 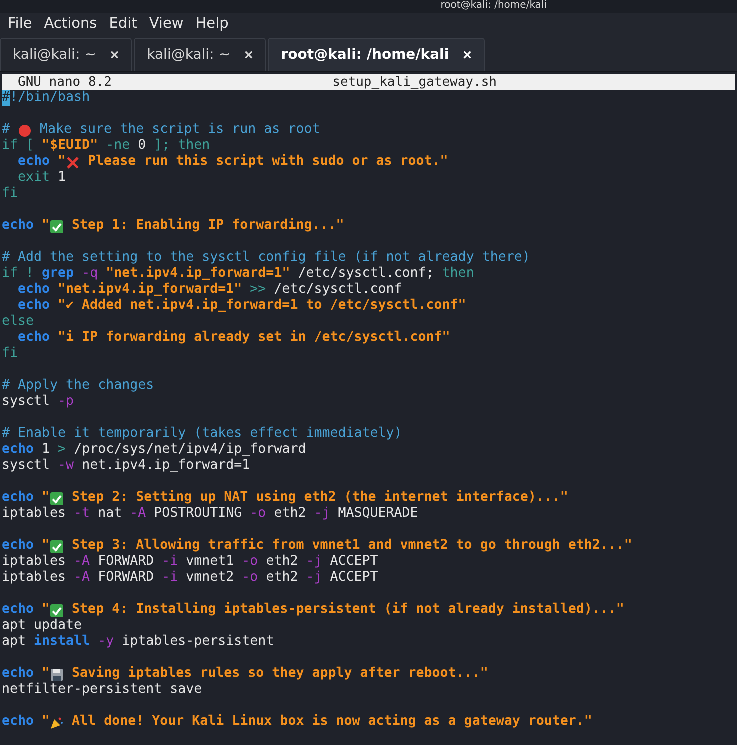 I want to click on code-token: #, so click(x=6, y=130).